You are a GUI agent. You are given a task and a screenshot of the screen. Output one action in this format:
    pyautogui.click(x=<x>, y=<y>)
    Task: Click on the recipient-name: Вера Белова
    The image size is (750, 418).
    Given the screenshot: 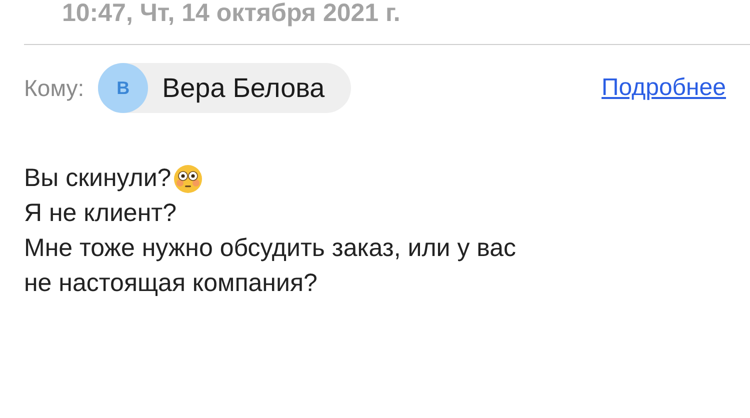 What is the action you would take?
    pyautogui.click(x=243, y=88)
    